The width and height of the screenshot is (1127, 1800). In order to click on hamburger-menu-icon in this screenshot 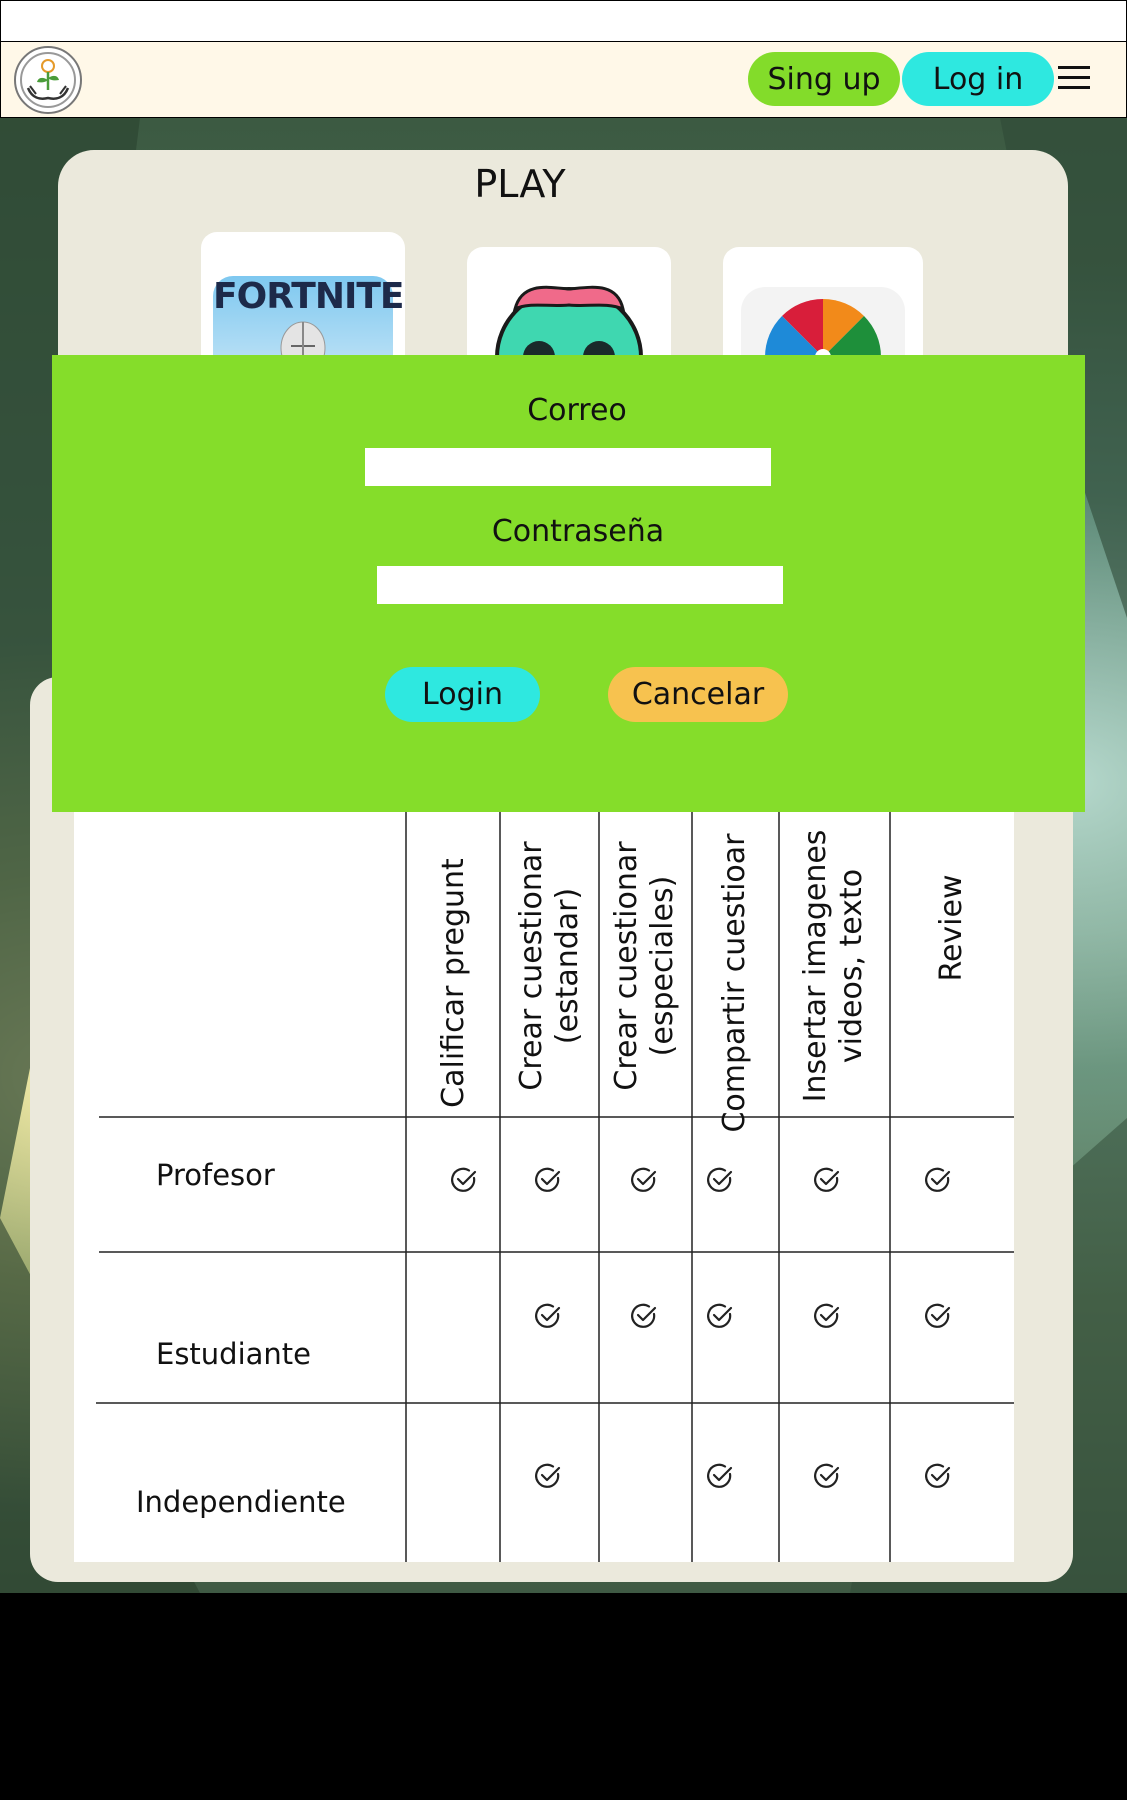, I will do `click(1074, 79)`.